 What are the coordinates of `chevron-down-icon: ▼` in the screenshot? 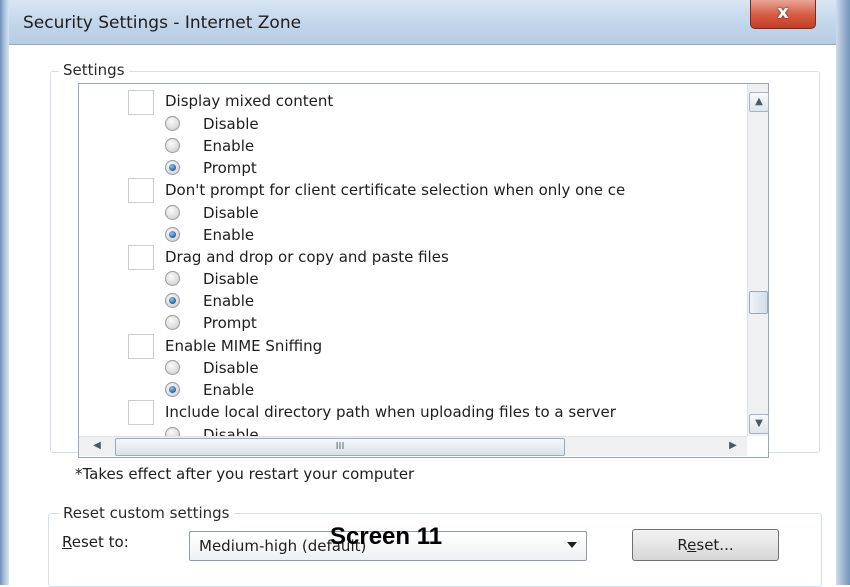 It's located at (759, 423).